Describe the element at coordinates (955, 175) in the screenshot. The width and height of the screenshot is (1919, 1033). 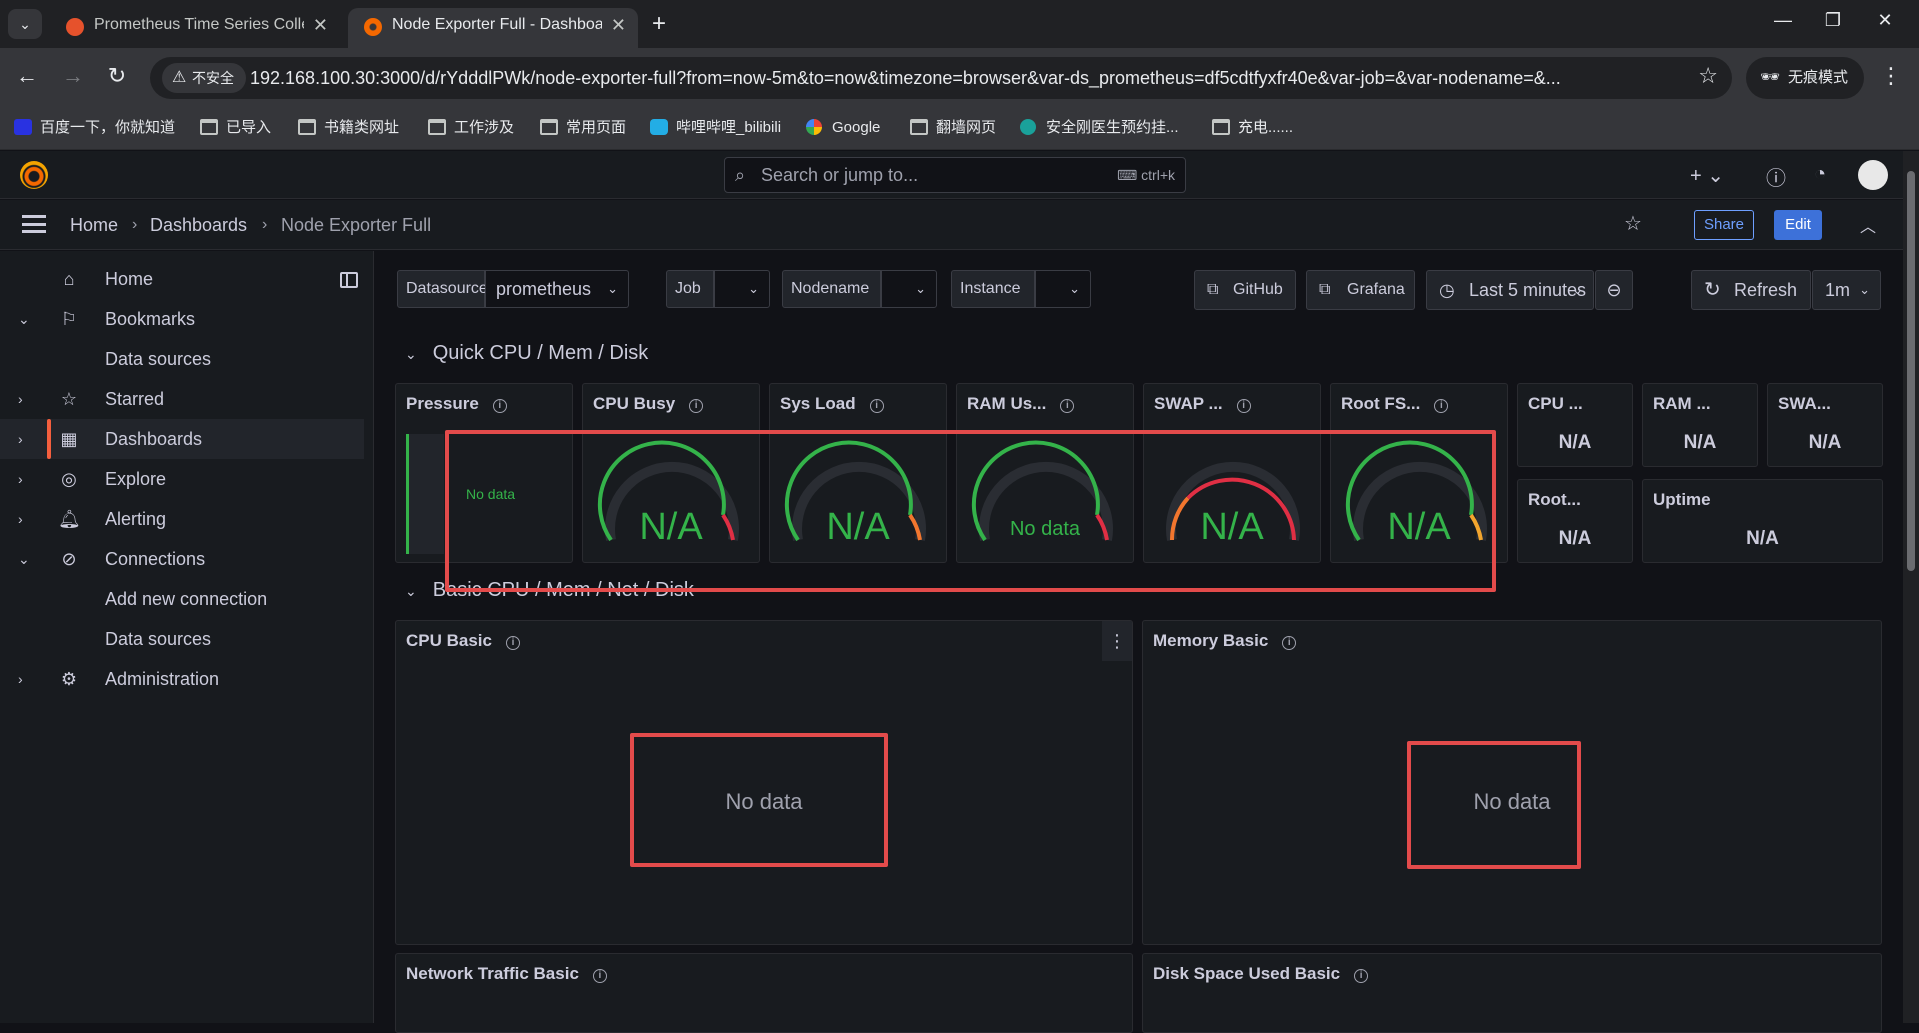
I see `search-input: ⌕ Search or jump to... ⌨ ctrl+k` at that location.